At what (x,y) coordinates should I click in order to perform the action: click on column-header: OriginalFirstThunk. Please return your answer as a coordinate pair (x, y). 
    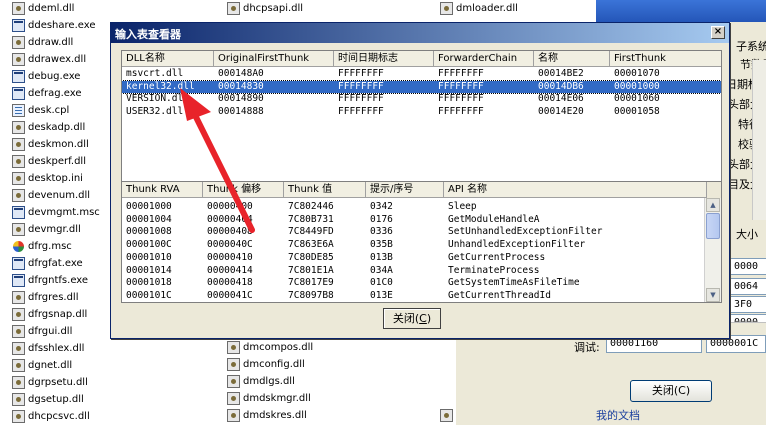
    Looking at the image, I should click on (274, 59).